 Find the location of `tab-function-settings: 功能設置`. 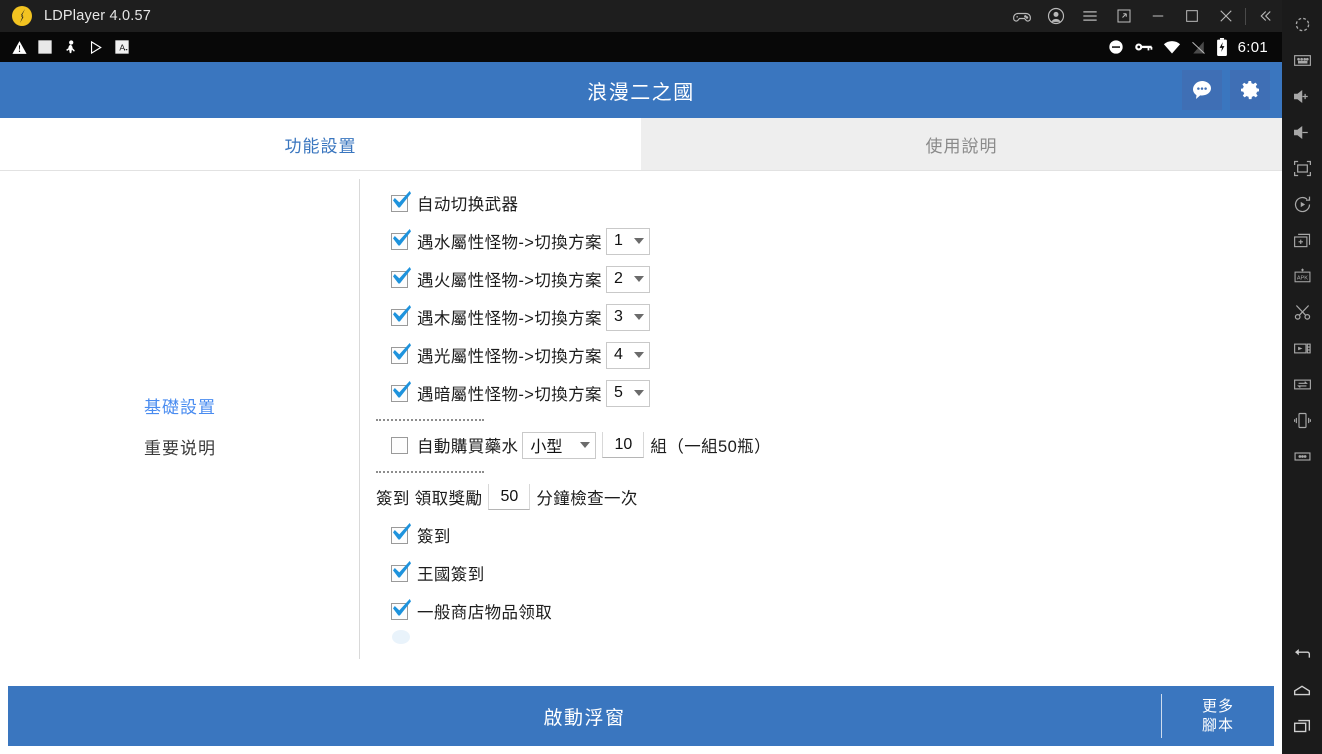

tab-function-settings: 功能設置 is located at coordinates (320, 144).